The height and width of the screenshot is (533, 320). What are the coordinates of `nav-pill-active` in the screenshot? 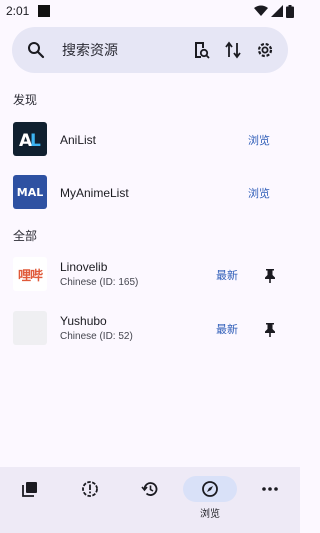 It's located at (210, 489).